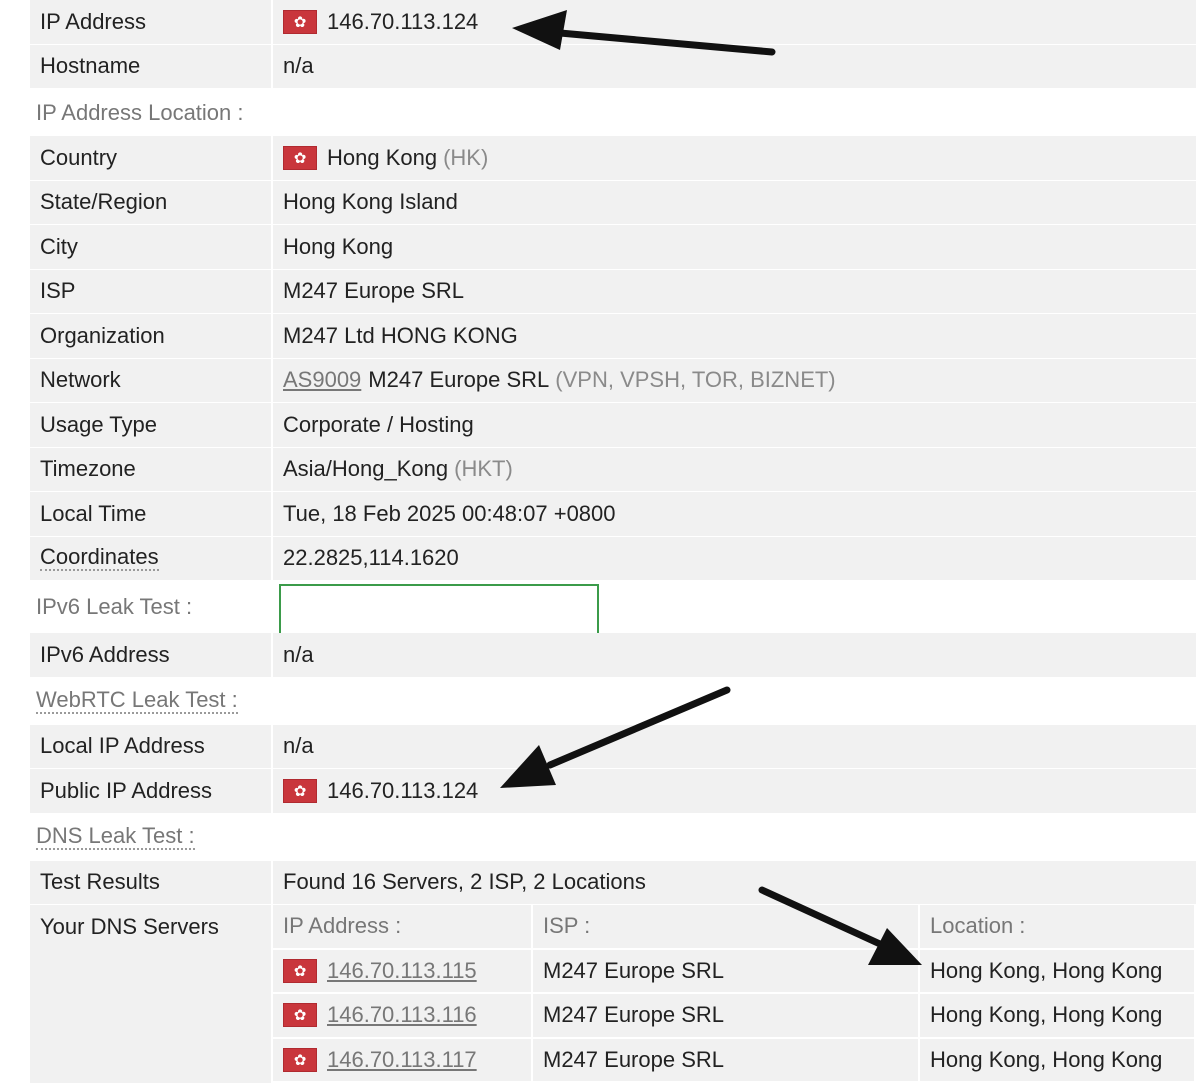 The image size is (1196, 1083). What do you see at coordinates (322, 380) in the screenshot?
I see `asn-link: AS9009` at bounding box center [322, 380].